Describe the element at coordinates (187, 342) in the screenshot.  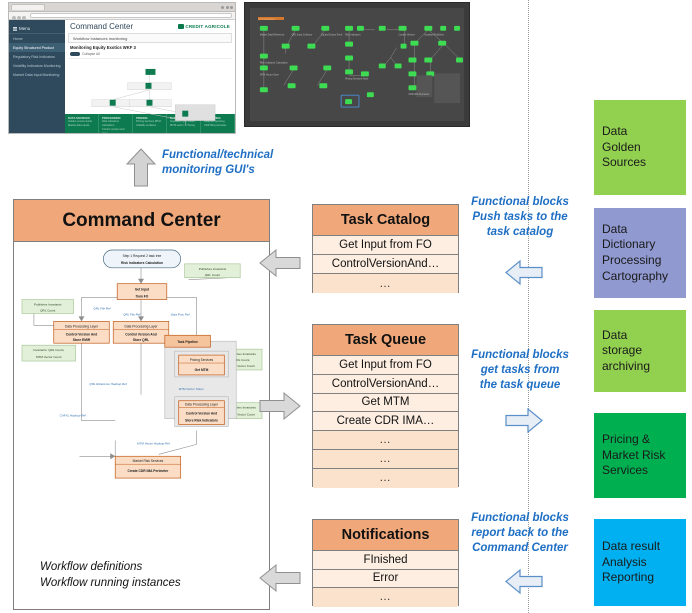
I see `svg-text: Task Pipeline` at that location.